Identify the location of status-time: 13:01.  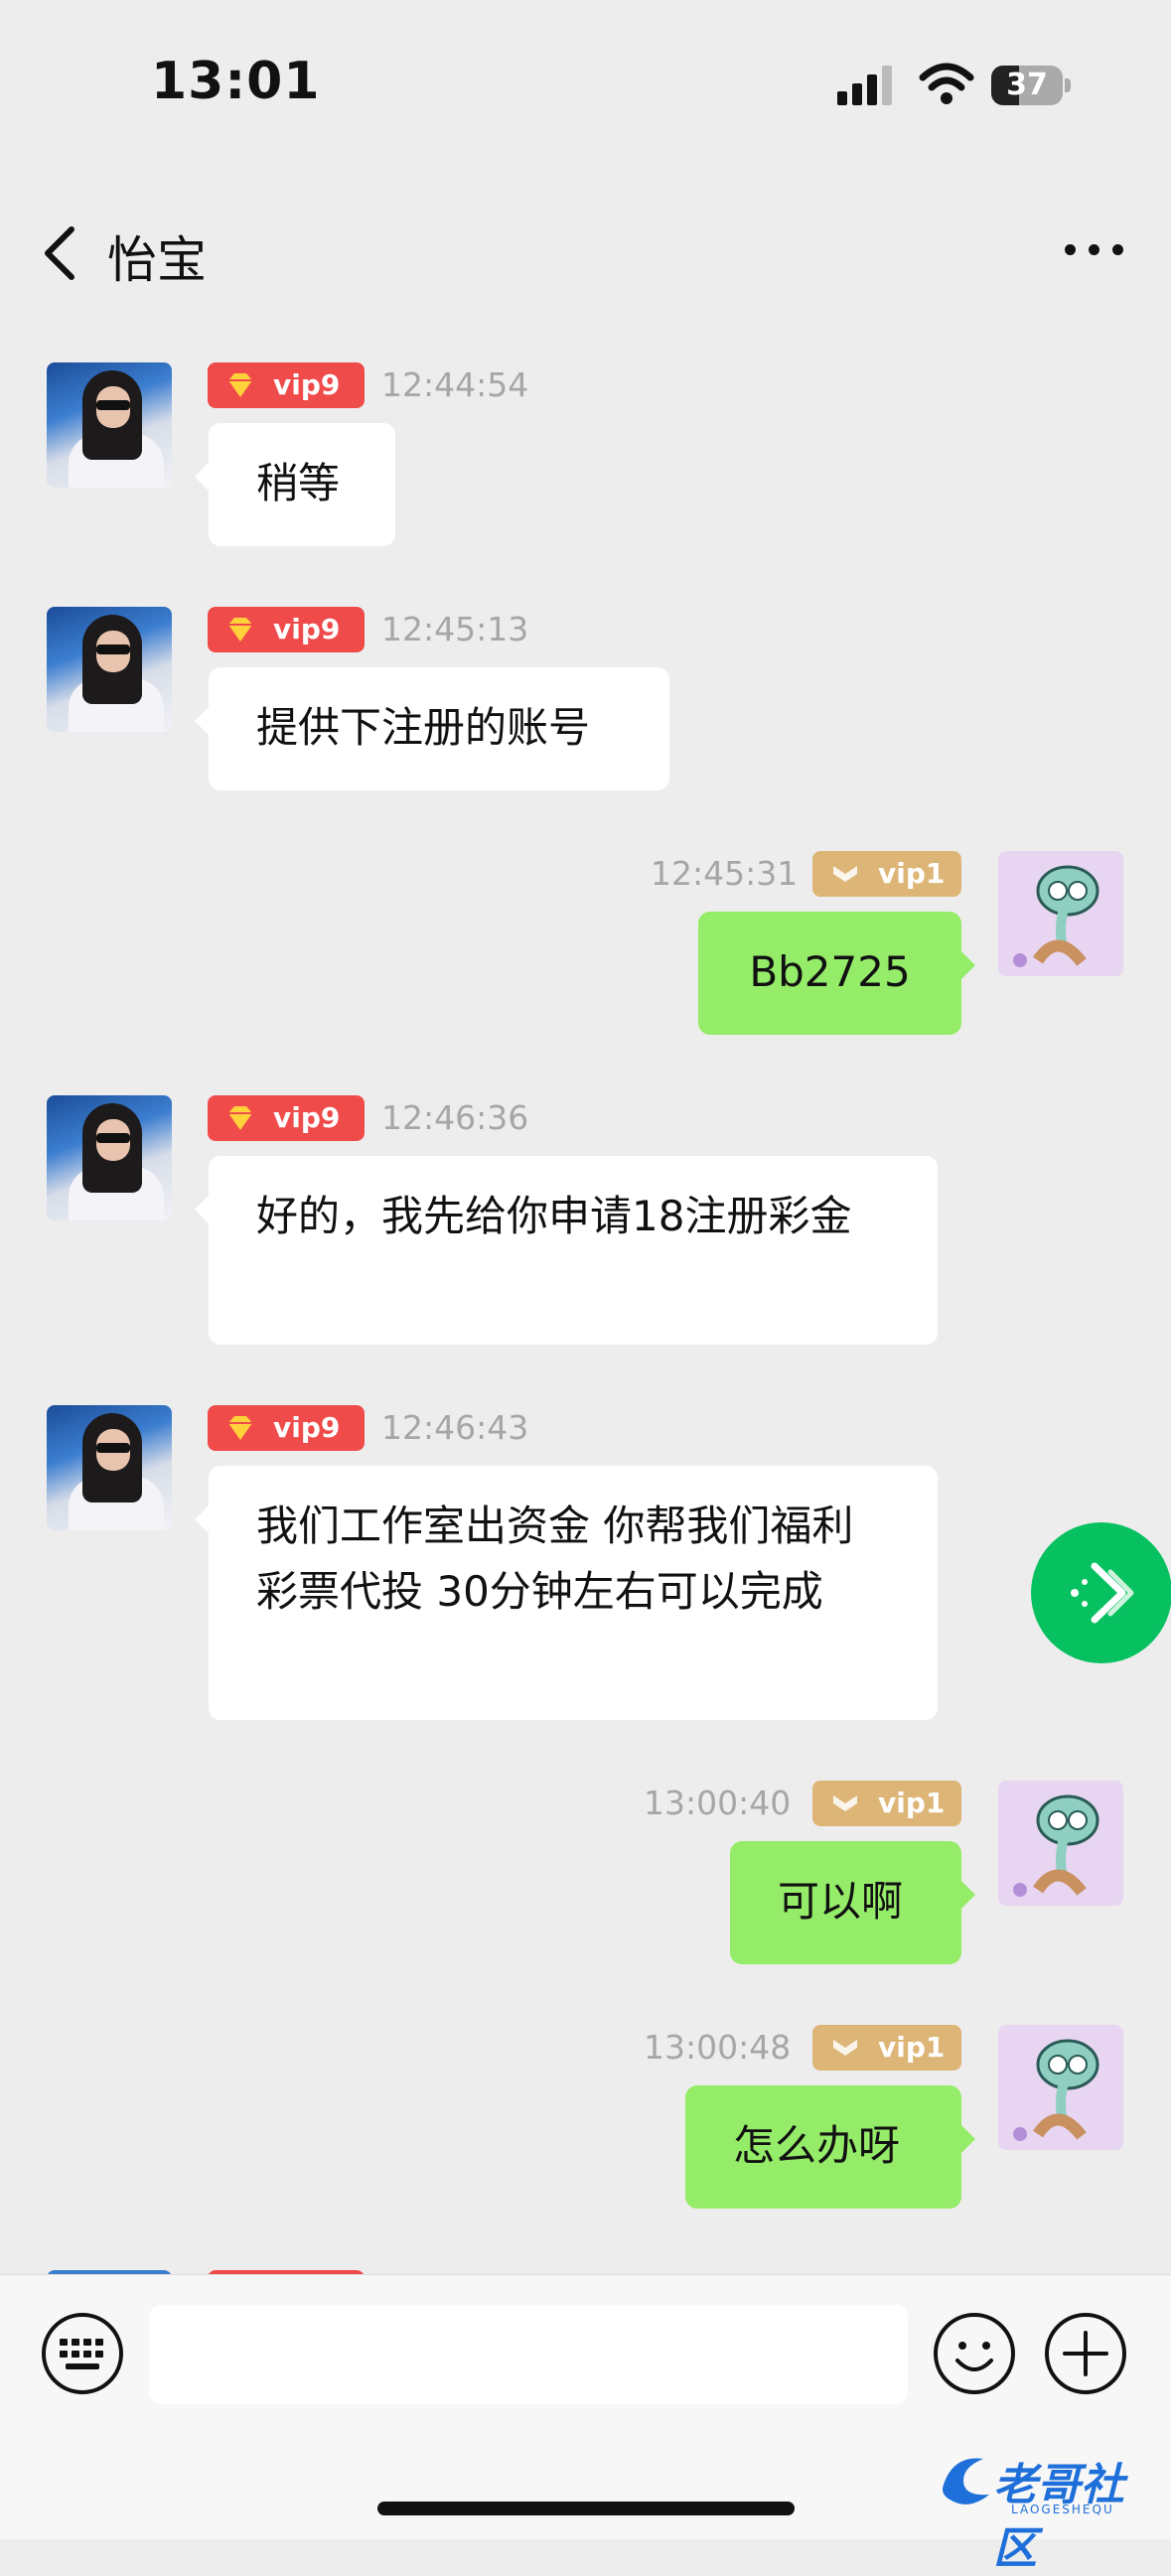
(236, 82).